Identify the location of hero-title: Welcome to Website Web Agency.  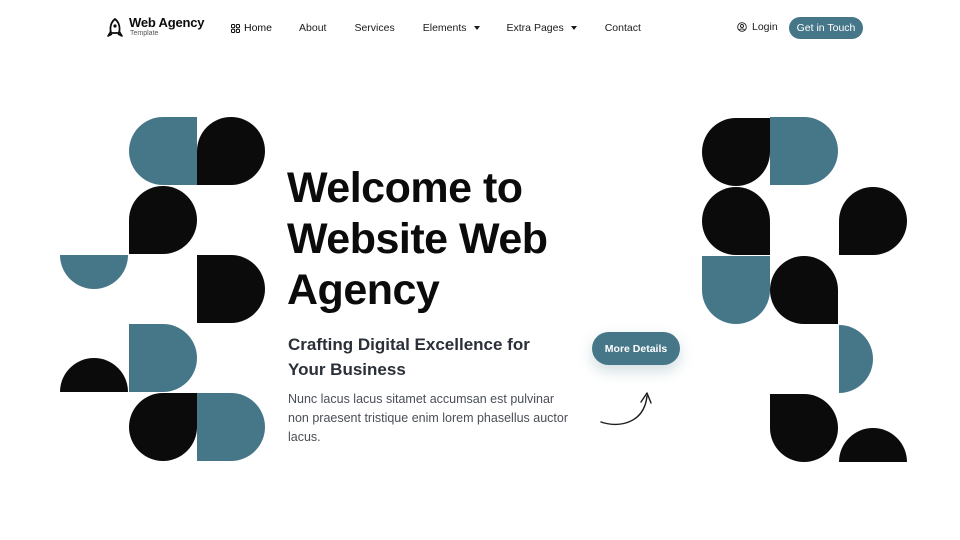
(417, 239).